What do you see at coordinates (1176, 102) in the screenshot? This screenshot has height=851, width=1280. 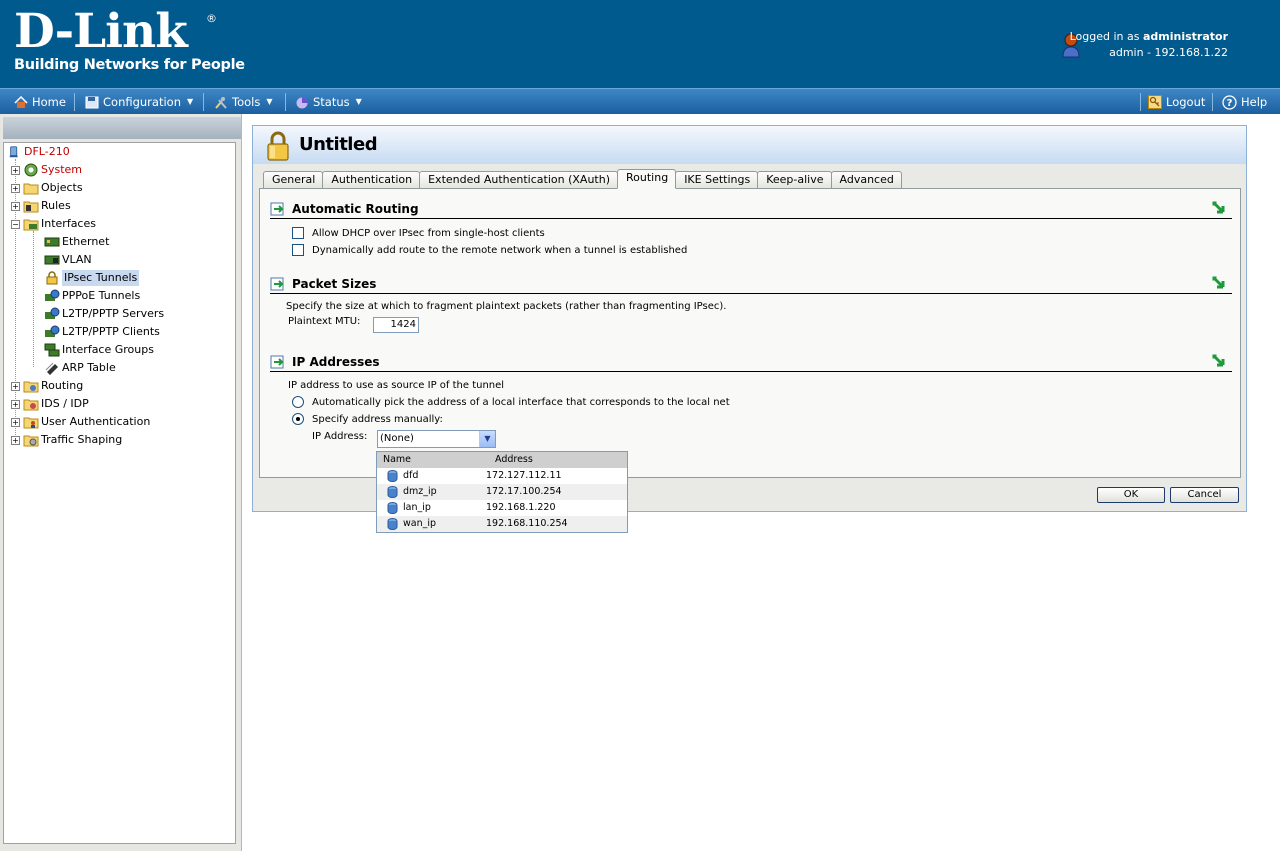 I see `logout-button: Logout` at bounding box center [1176, 102].